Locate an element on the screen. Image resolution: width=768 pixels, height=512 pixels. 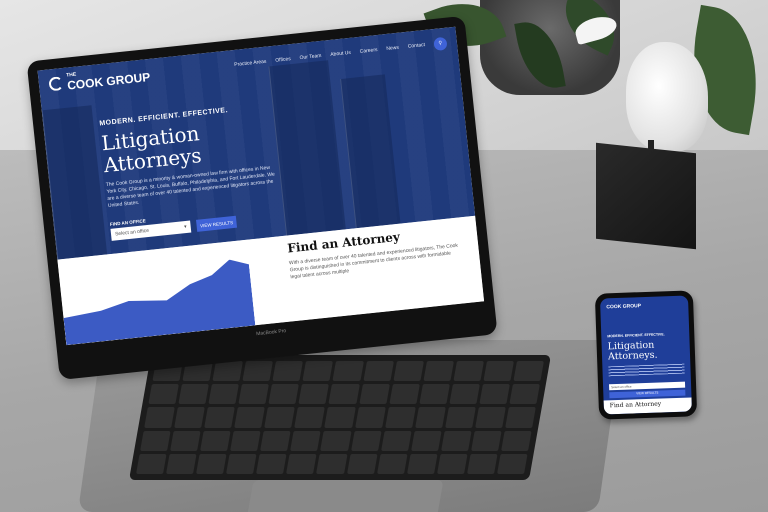
office-select-value: Select an office is located at coordinates (132, 232).